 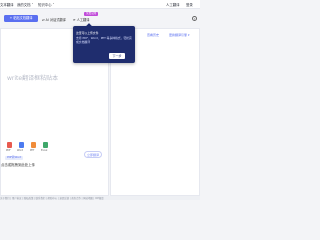 I want to click on upload-label: 点击或拖拽到此处上传, so click(x=18, y=164).